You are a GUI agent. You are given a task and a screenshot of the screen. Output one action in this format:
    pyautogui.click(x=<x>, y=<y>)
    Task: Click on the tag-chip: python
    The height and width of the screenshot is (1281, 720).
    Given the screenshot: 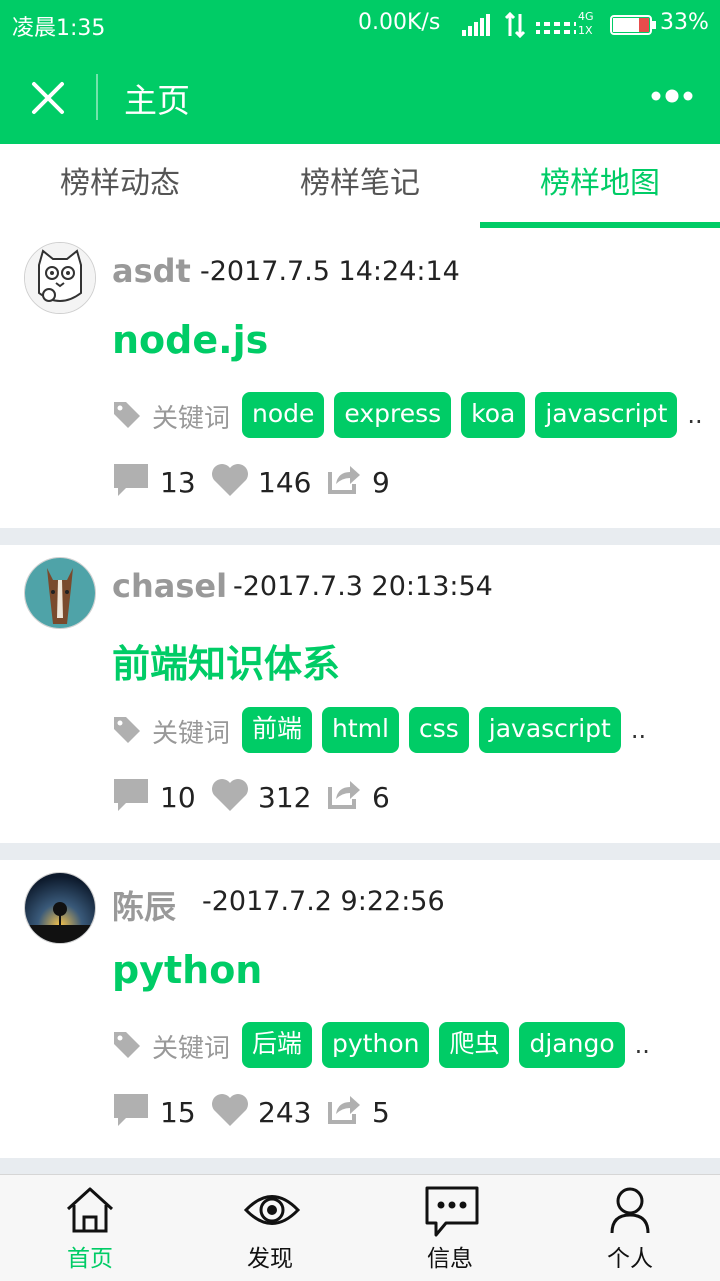 What is the action you would take?
    pyautogui.click(x=376, y=1045)
    